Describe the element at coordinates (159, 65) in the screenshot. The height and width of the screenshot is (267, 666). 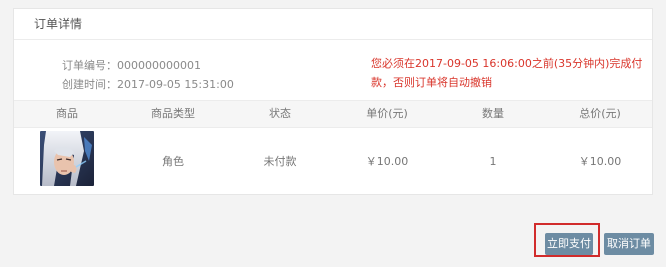
I see `order-number-value: 000000000001` at that location.